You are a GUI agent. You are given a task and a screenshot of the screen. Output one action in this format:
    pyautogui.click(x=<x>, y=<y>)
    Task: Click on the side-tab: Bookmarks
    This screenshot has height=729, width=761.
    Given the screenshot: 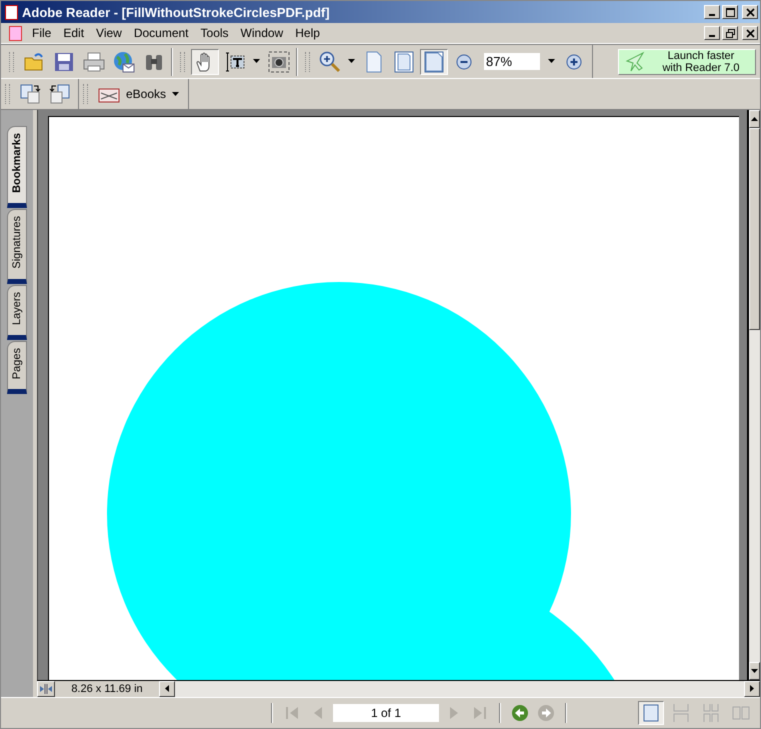 What is the action you would take?
    pyautogui.click(x=17, y=167)
    